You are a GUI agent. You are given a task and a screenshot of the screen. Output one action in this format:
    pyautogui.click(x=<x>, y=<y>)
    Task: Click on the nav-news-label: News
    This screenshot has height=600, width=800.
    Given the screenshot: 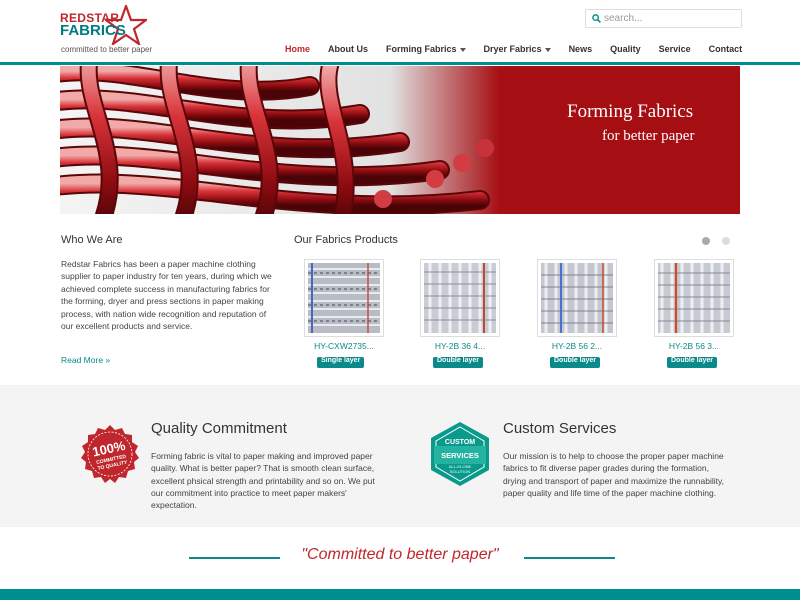 What is the action you would take?
    pyautogui.click(x=580, y=49)
    